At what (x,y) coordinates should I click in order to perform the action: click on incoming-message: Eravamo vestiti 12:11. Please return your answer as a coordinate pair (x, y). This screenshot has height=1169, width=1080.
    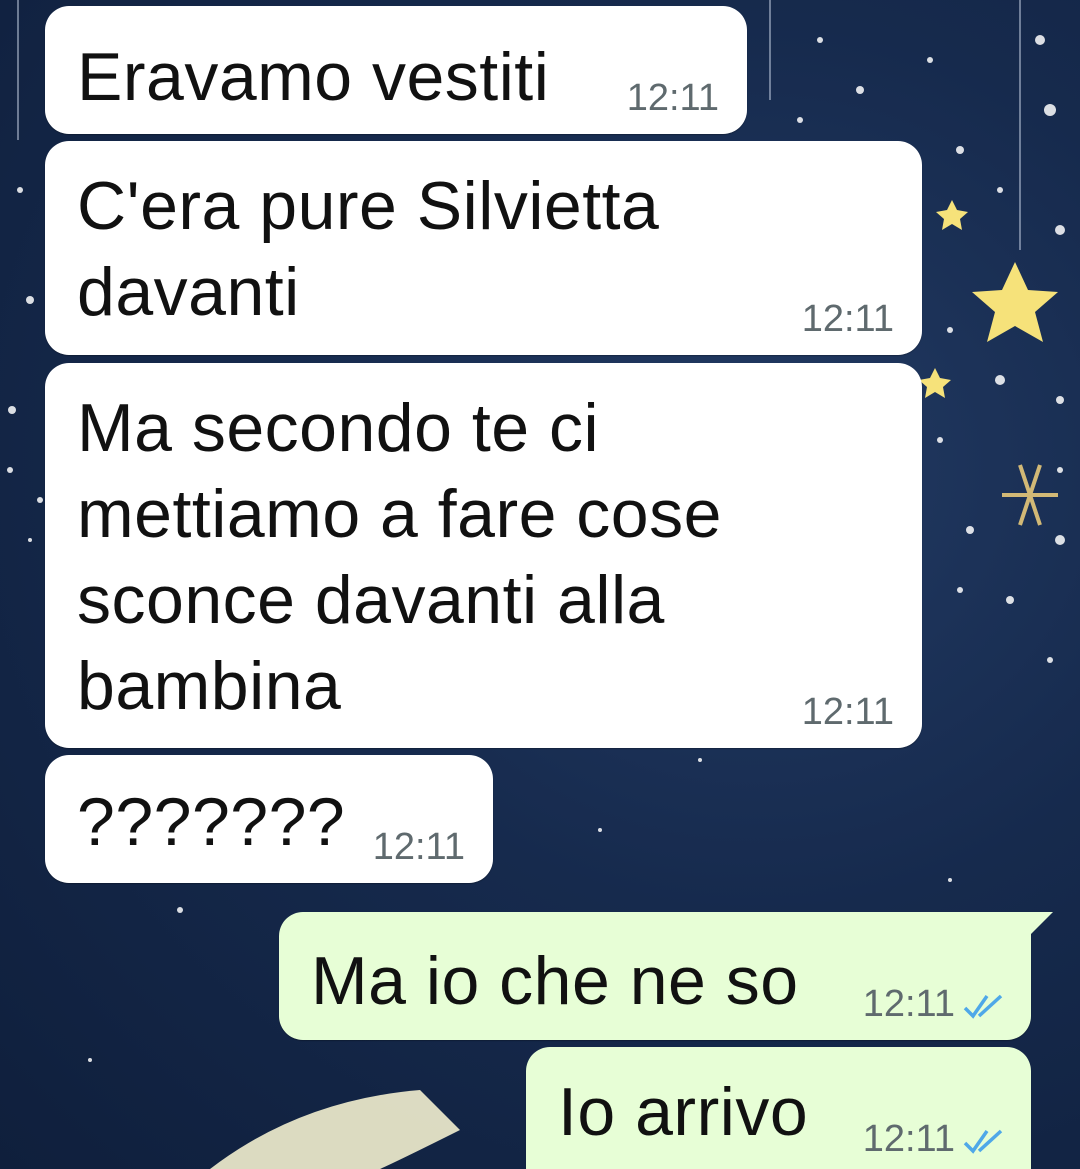
    Looking at the image, I should click on (396, 70).